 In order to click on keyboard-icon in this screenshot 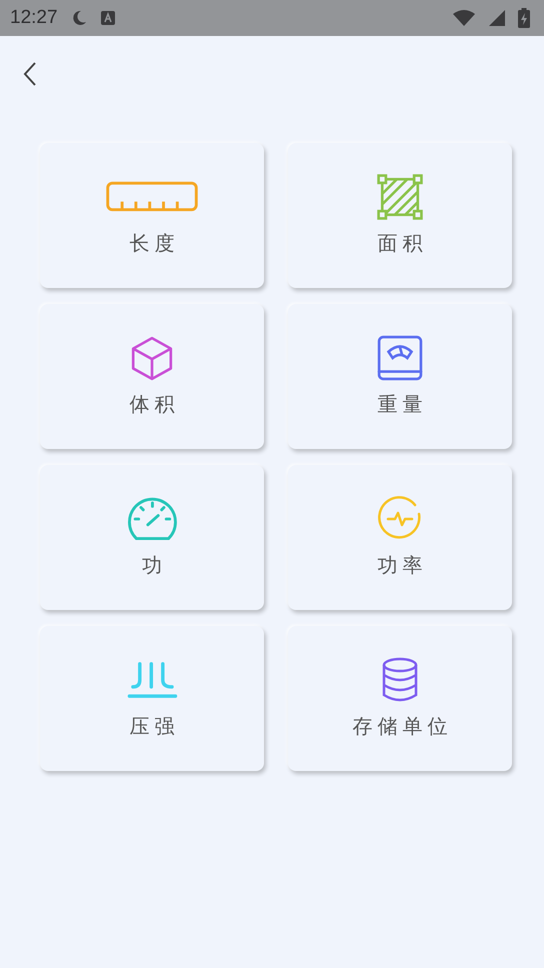, I will do `click(108, 18)`.